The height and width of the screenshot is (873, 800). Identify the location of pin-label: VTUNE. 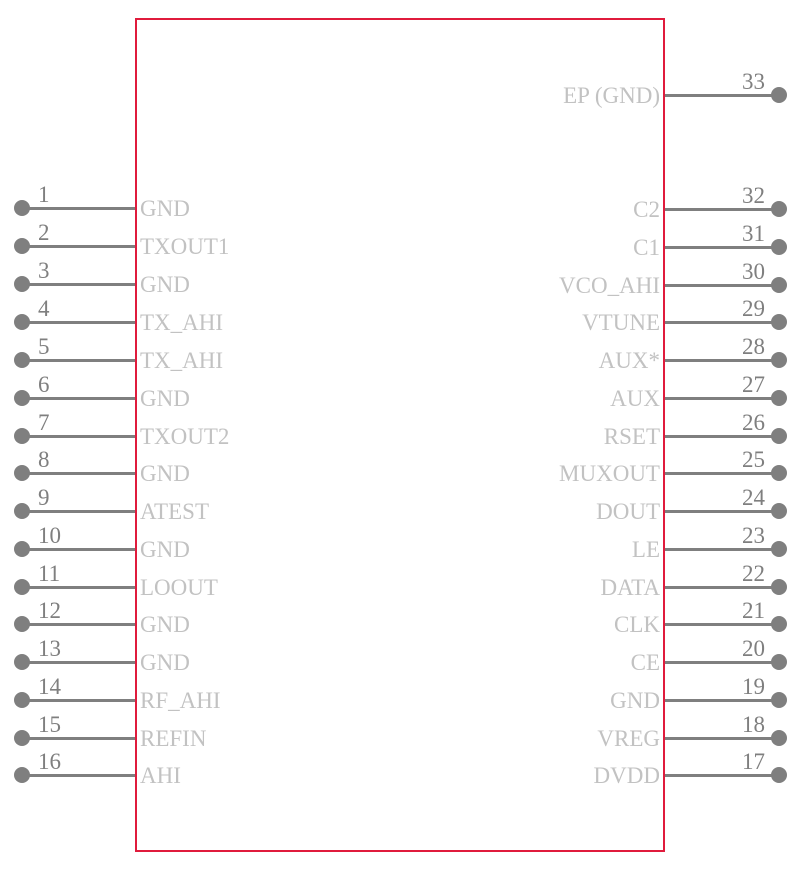
(621, 322).